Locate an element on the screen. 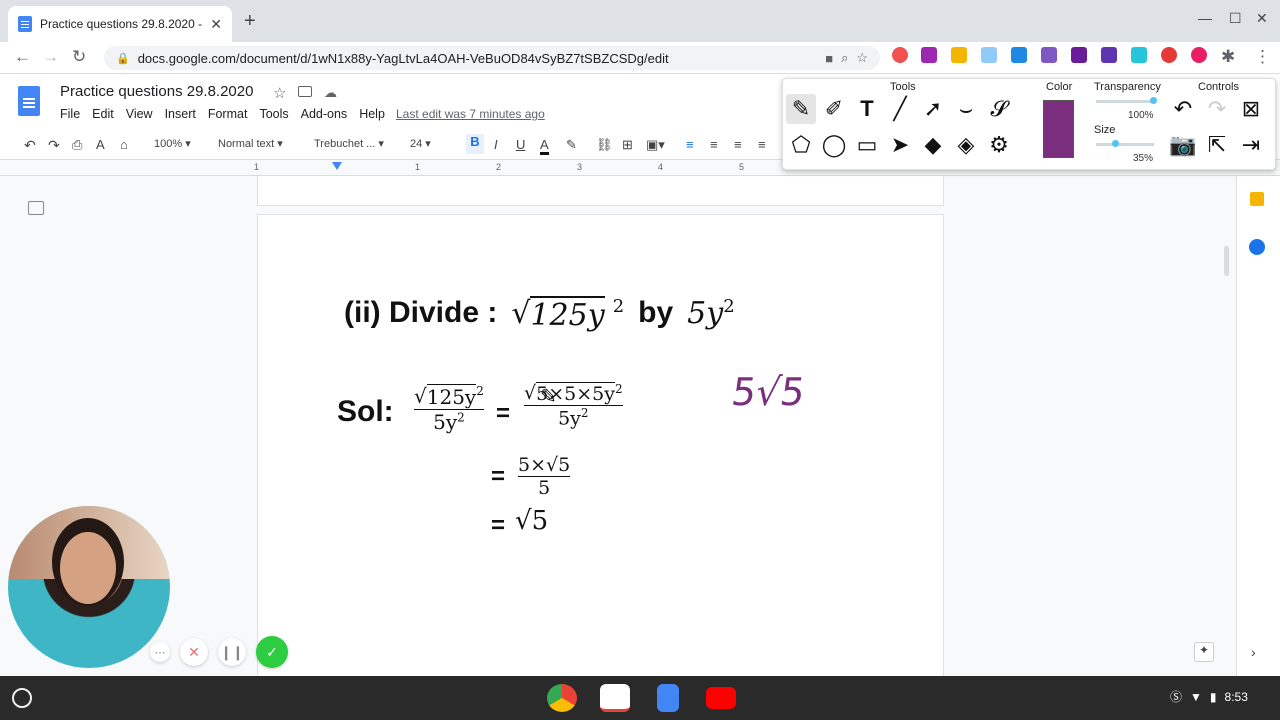 This screenshot has width=1280, height=720. paint-format-icon: ⌂ is located at coordinates (124, 144).